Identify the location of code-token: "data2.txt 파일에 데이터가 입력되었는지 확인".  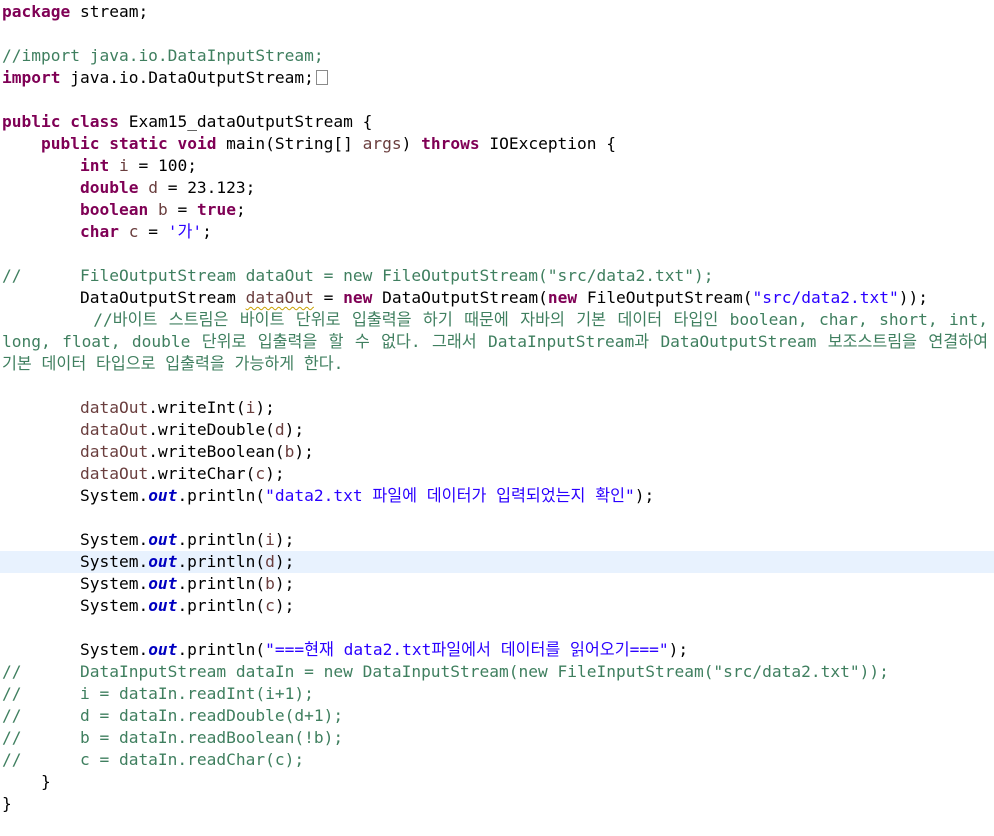
(450, 495).